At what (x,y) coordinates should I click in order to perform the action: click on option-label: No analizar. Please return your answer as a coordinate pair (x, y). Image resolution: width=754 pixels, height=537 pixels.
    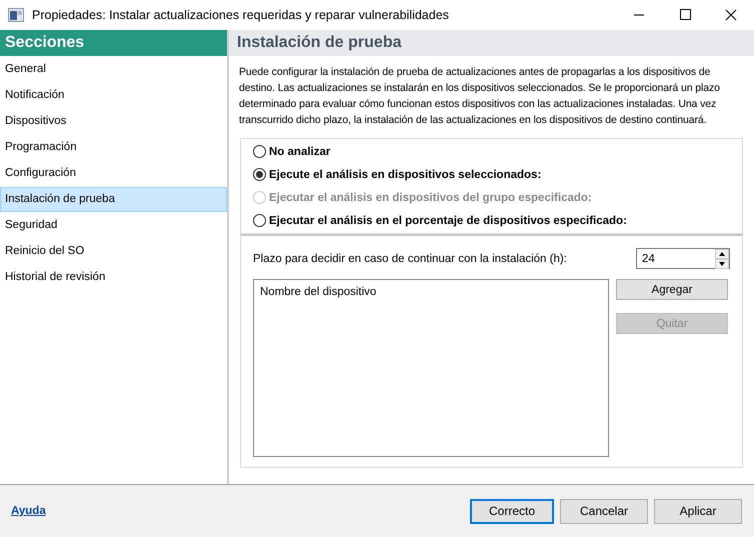
    Looking at the image, I should click on (299, 152).